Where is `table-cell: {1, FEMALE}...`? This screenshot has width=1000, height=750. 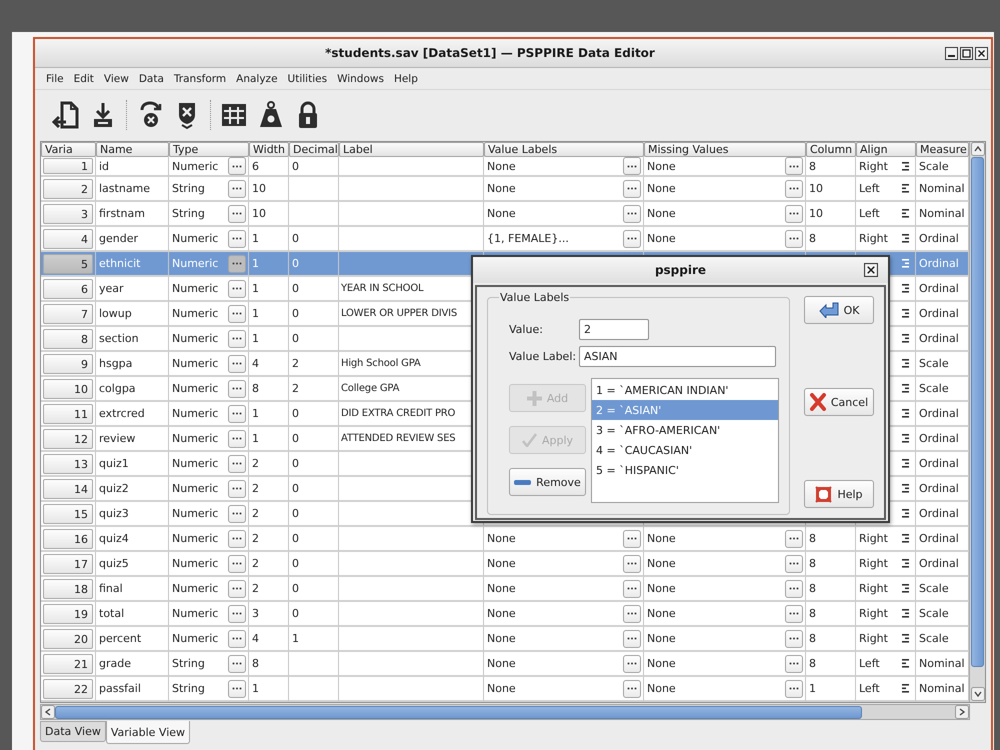
table-cell: {1, FEMALE}... is located at coordinates (528, 238).